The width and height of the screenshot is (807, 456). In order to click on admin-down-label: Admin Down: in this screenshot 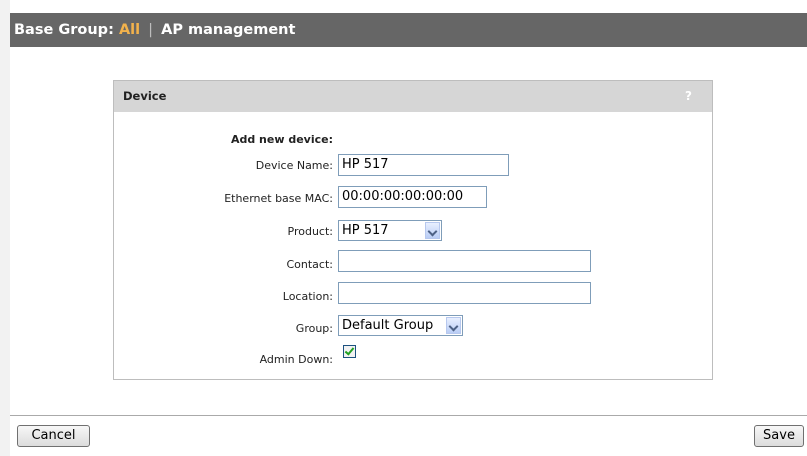, I will do `click(296, 359)`.